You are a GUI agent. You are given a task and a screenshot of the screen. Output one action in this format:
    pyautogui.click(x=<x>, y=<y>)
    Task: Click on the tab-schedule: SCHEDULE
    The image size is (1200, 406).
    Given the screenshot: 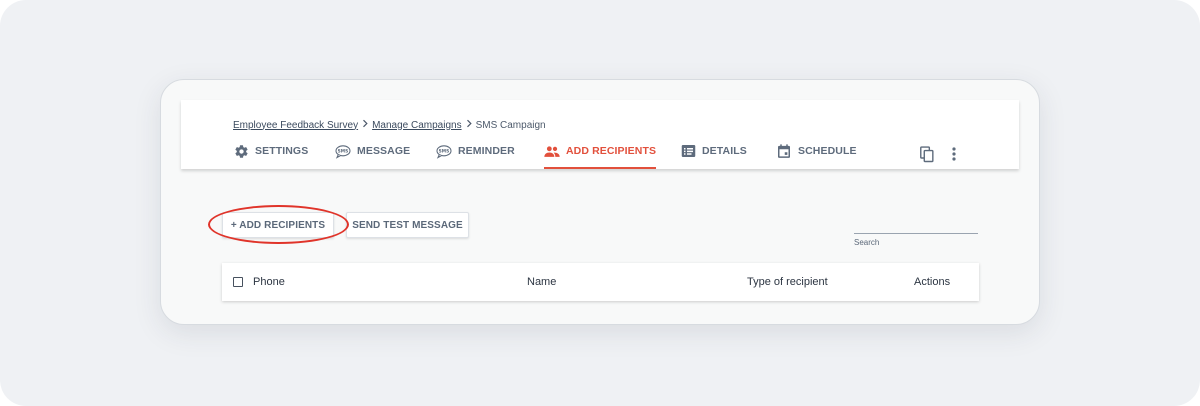 What is the action you would take?
    pyautogui.click(x=816, y=155)
    